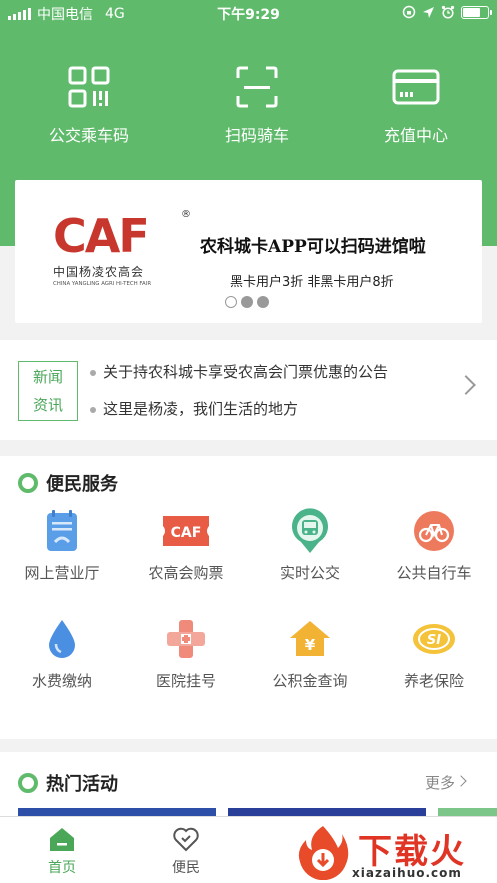 The height and width of the screenshot is (883, 497). What do you see at coordinates (101, 236) in the screenshot?
I see `caf-logo-text: CAF` at bounding box center [101, 236].